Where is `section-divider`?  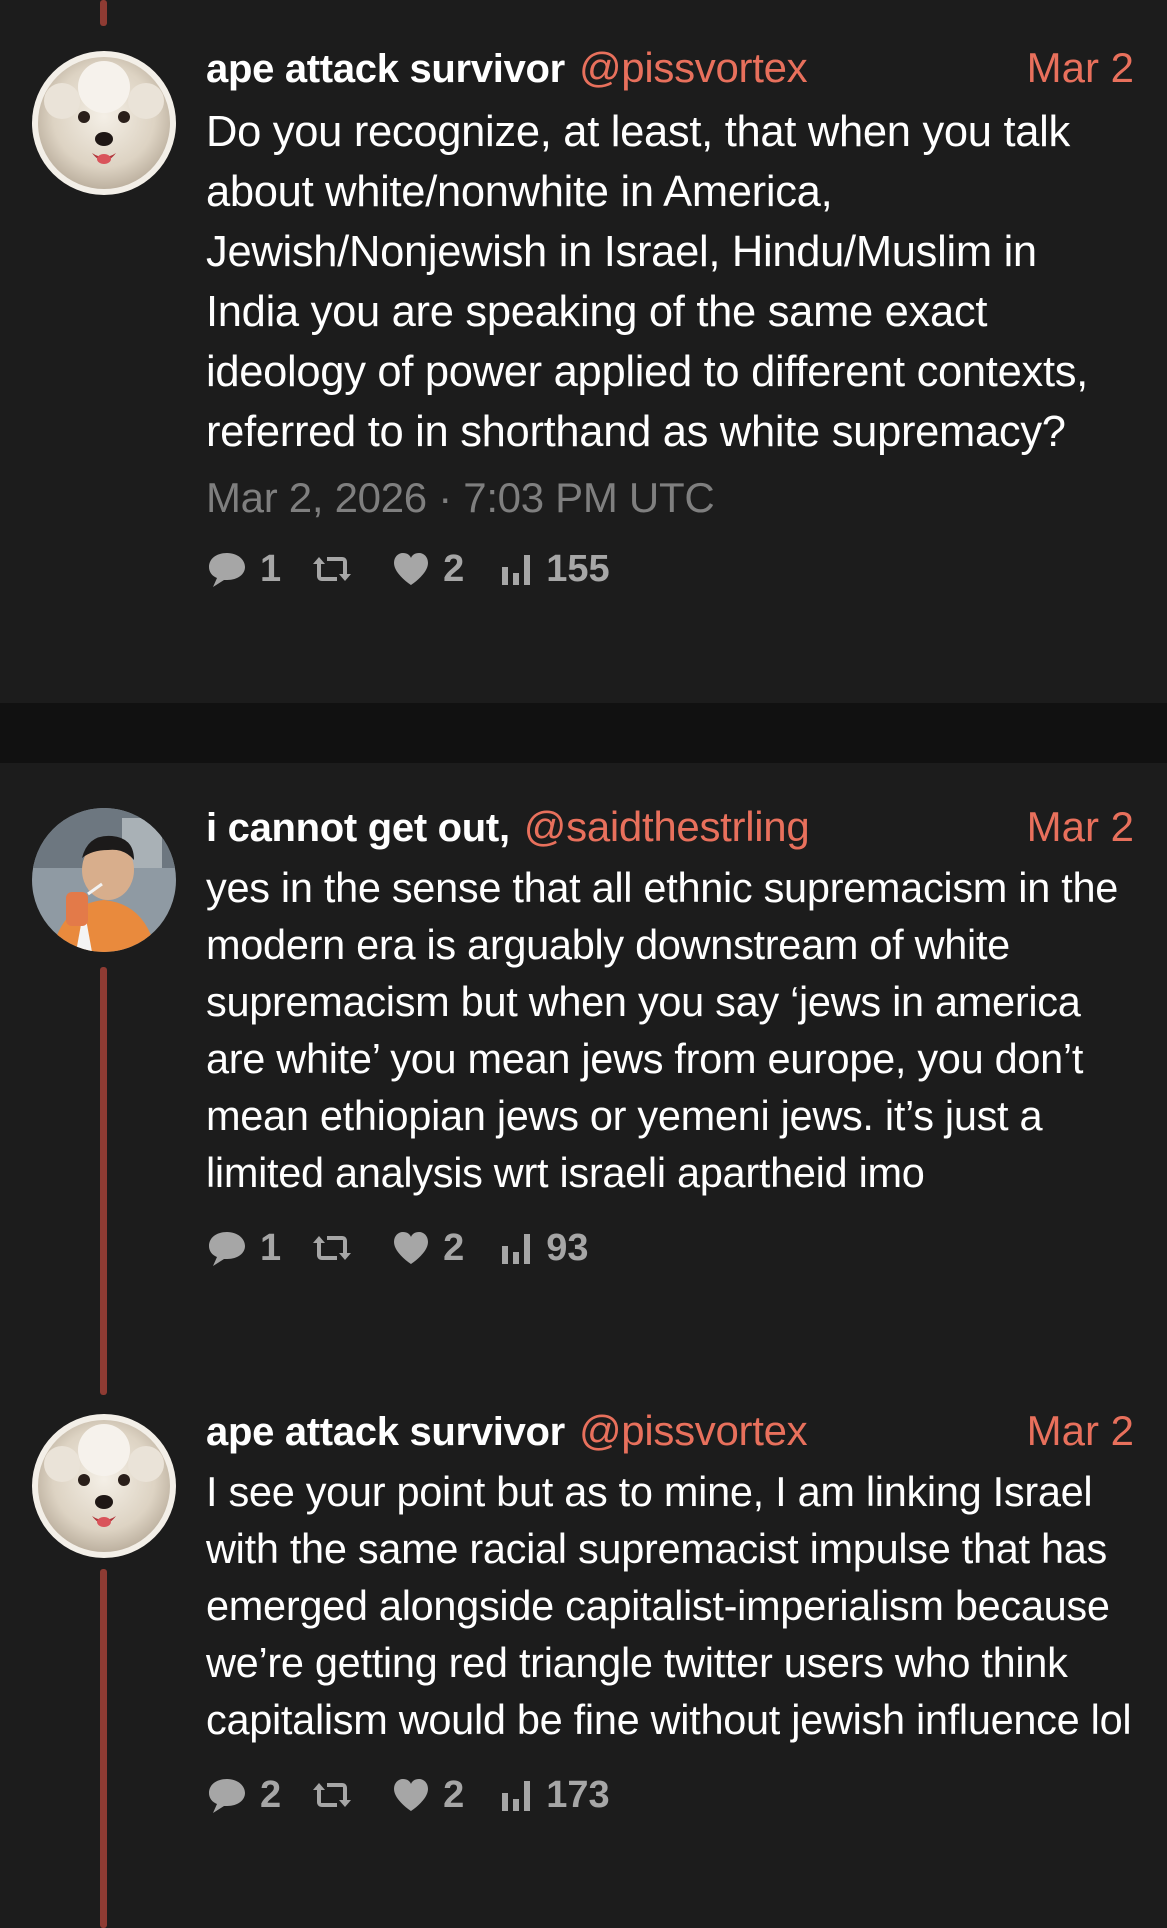 section-divider is located at coordinates (583, 733).